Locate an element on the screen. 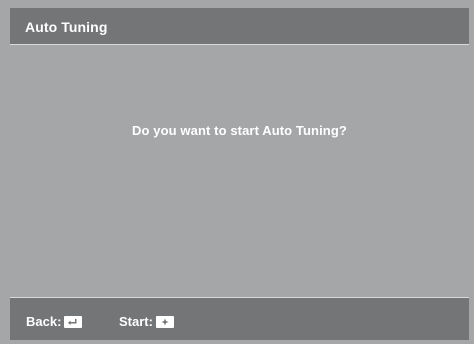 The image size is (474, 344). start-hint: Start: is located at coordinates (146, 321).